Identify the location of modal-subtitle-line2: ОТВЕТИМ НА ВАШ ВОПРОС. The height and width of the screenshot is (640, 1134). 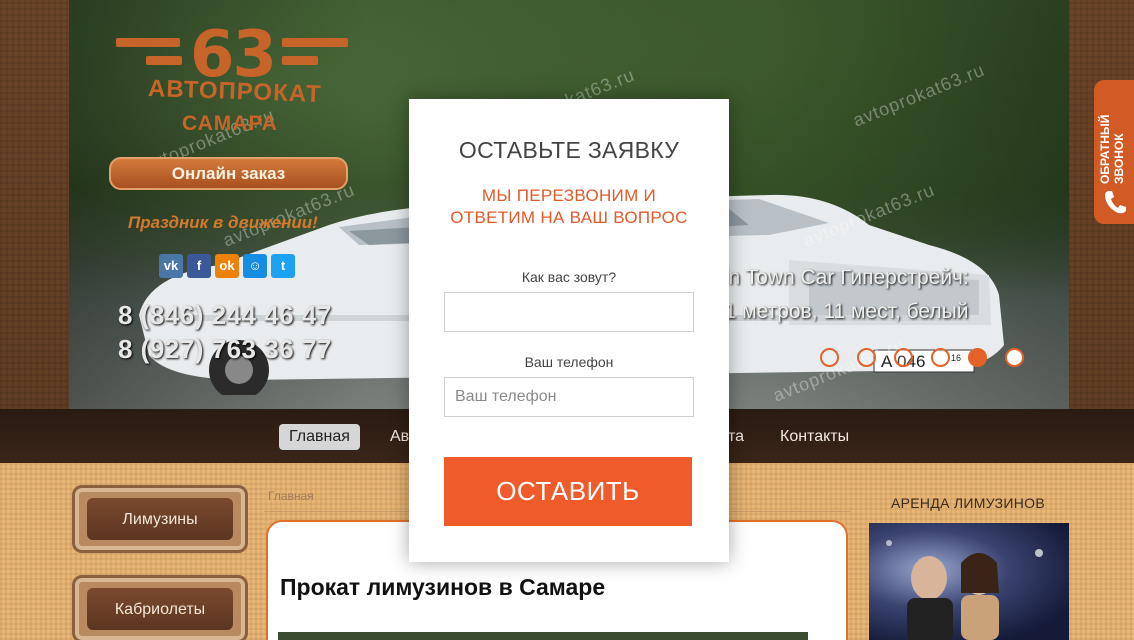
(569, 217).